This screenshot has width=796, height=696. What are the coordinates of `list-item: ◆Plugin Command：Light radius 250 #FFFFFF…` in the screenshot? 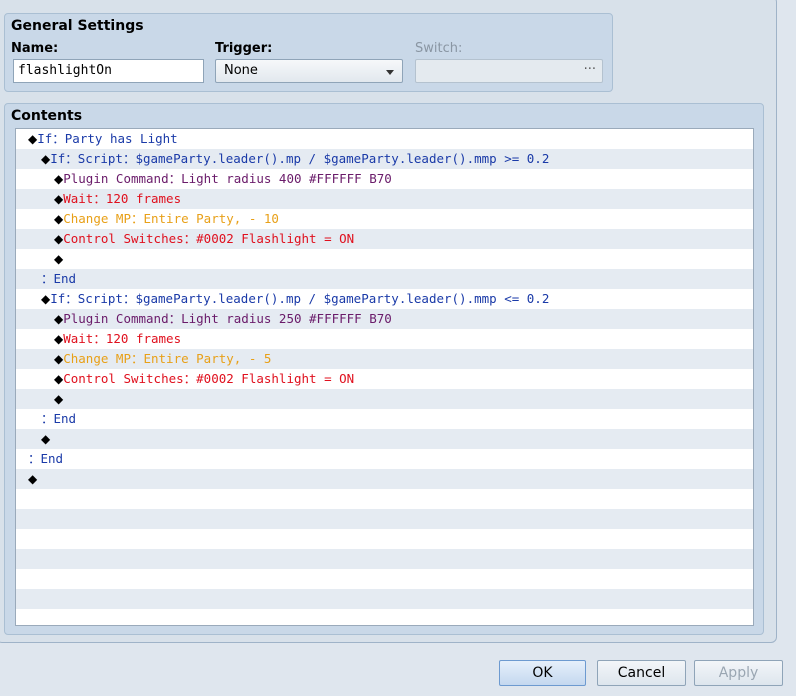 It's located at (384, 319).